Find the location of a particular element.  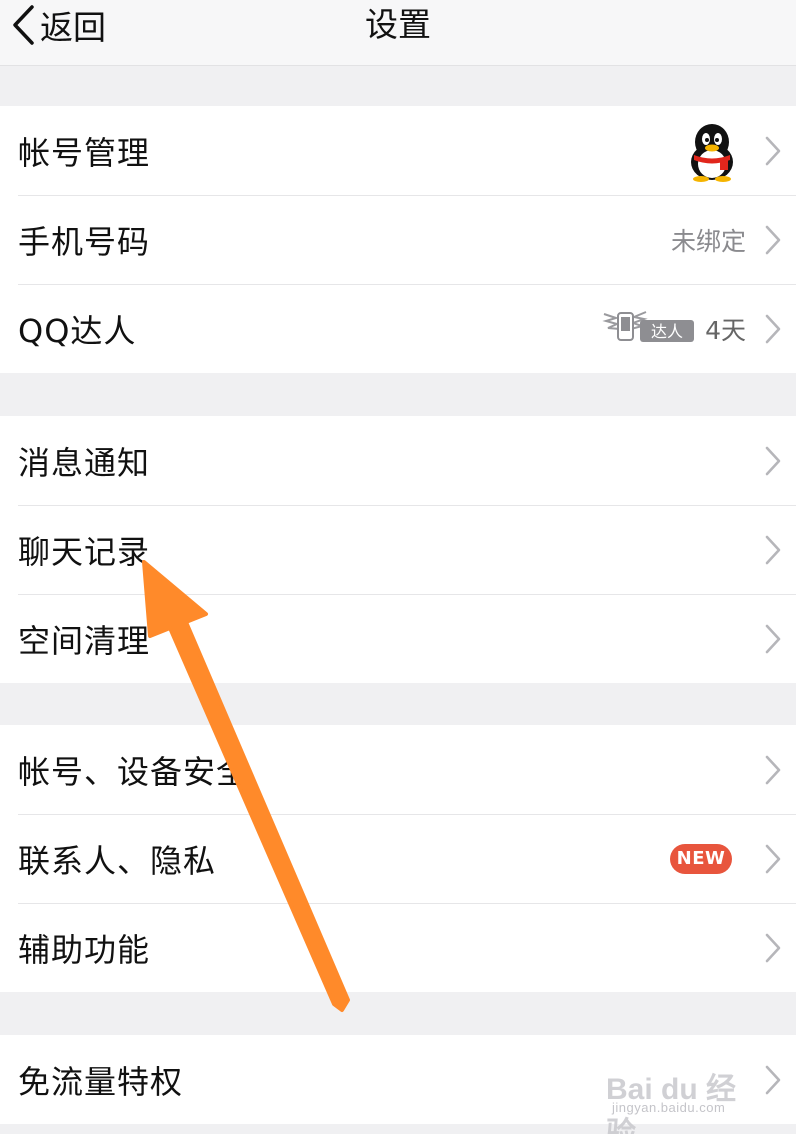

row-label: 联系人、隐私 is located at coordinates (117, 860).